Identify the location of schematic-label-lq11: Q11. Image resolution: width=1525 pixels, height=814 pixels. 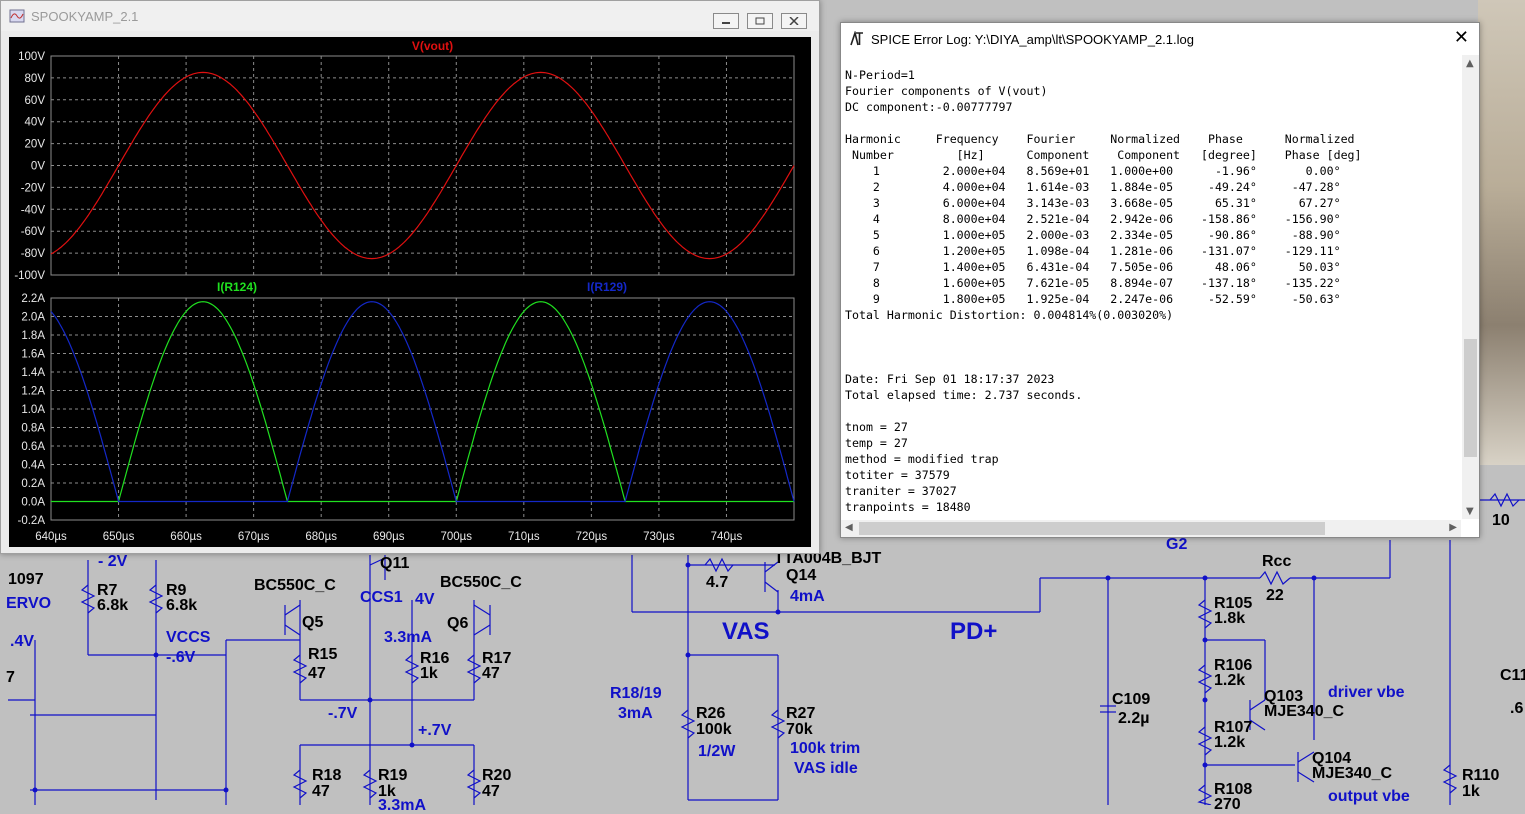
(395, 563).